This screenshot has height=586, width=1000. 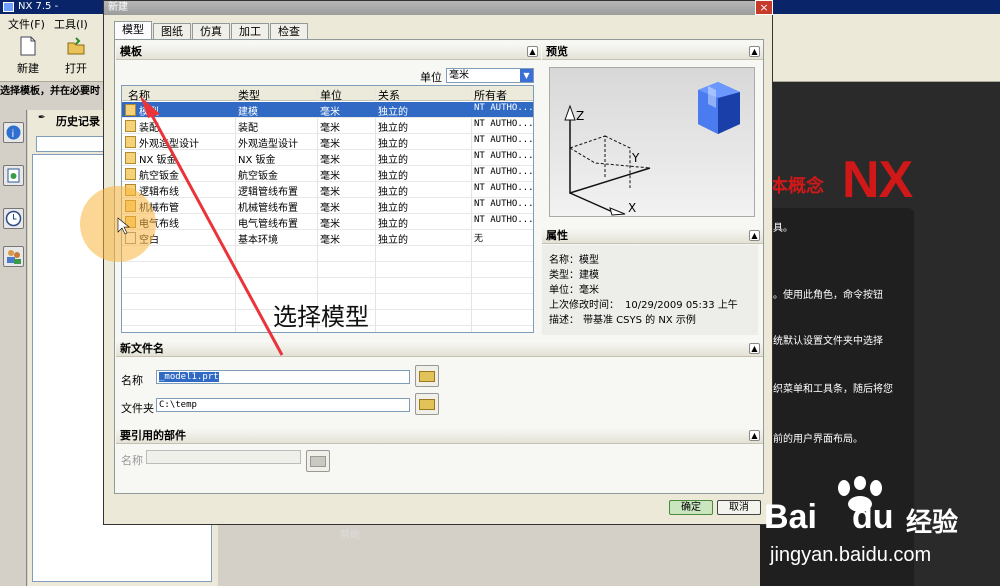 I want to click on watermark-brand2: du, so click(x=873, y=517).